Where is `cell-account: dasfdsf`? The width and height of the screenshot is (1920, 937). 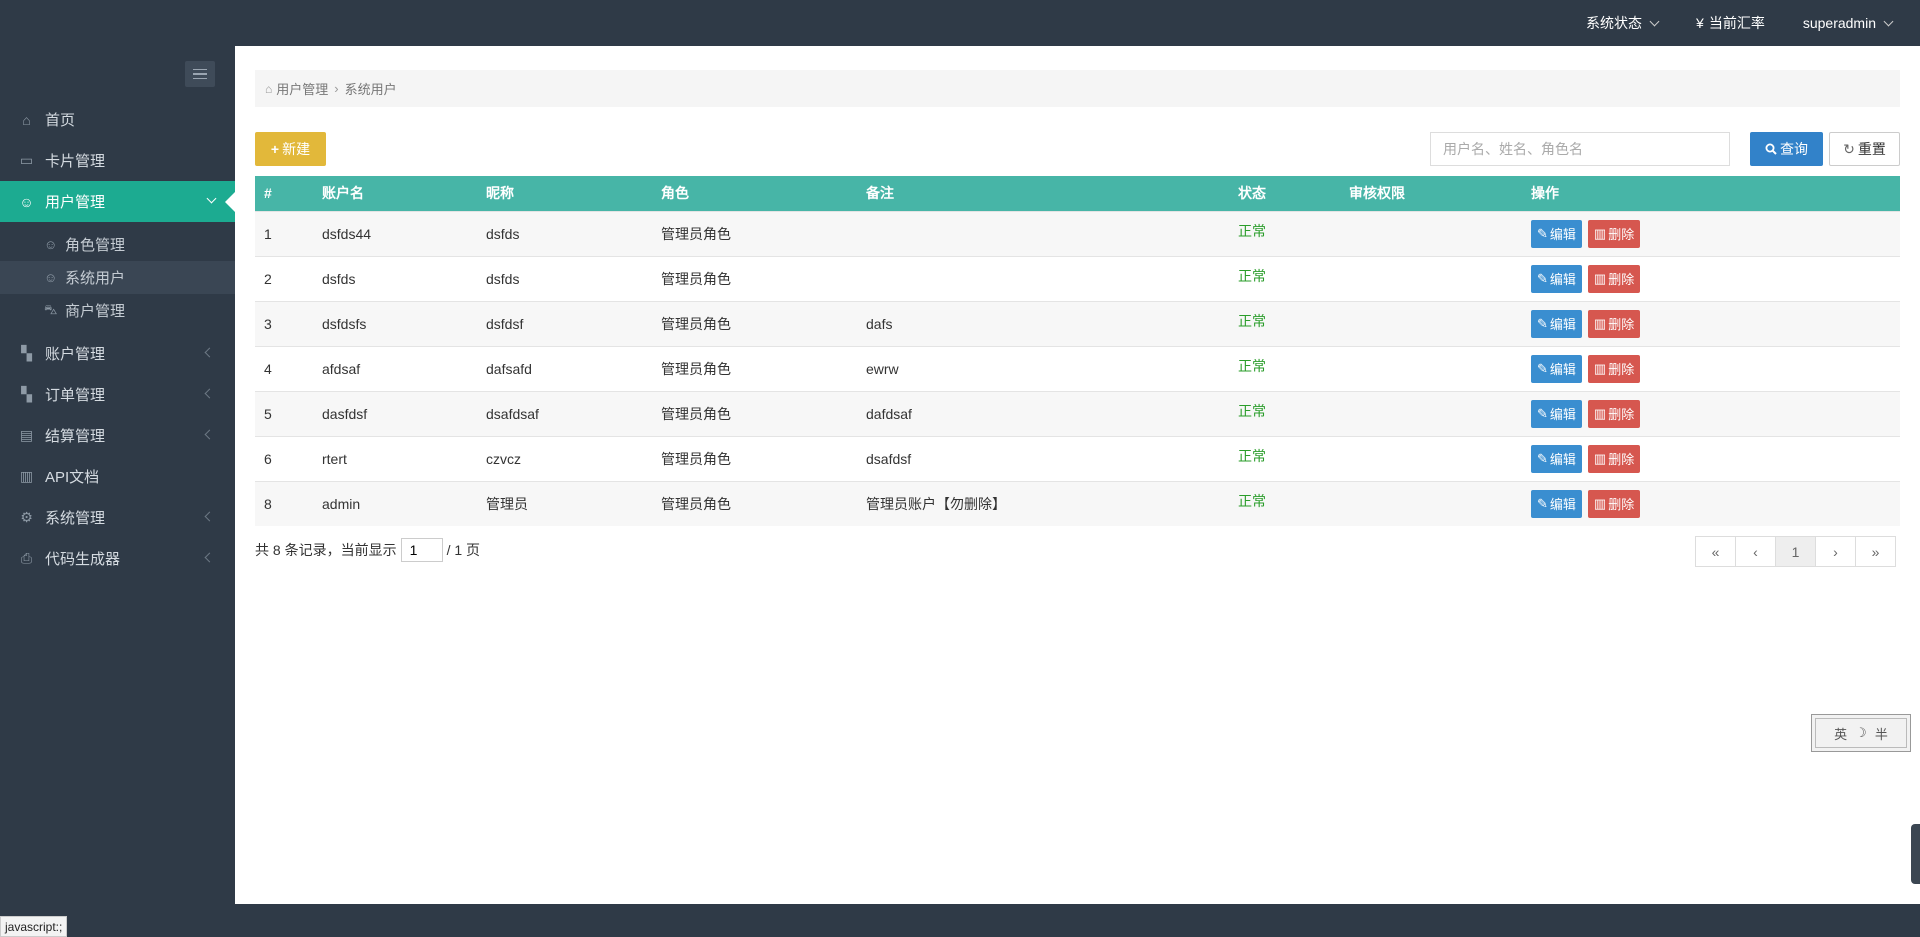 cell-account: dasfdsf is located at coordinates (395, 413).